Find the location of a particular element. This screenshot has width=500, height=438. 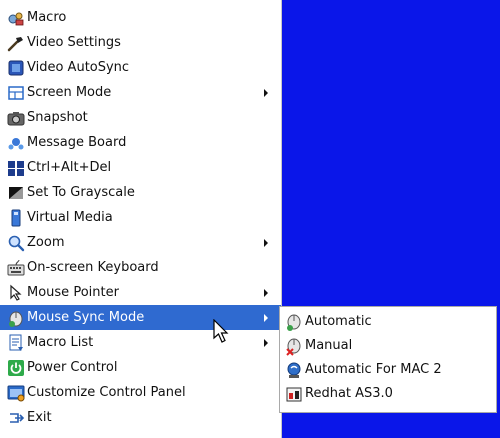

mouse-sync-icon is located at coordinates (16, 319).